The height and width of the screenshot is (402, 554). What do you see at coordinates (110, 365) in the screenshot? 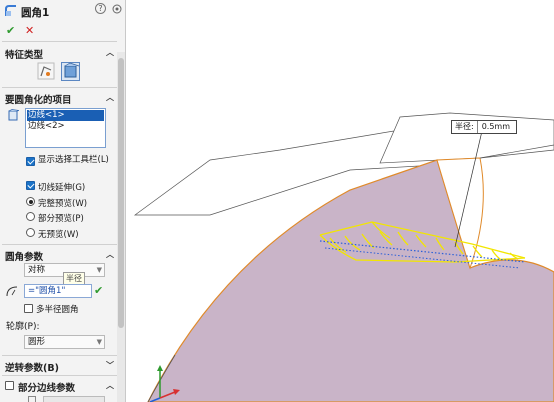
I see `expand-caret-icon: ﹀` at bounding box center [110, 365].